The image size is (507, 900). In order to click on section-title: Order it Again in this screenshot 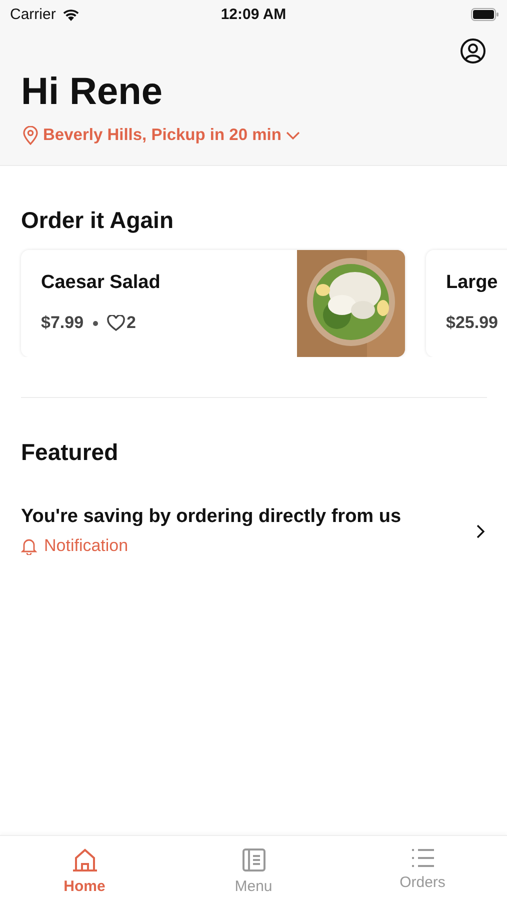, I will do `click(97, 220)`.